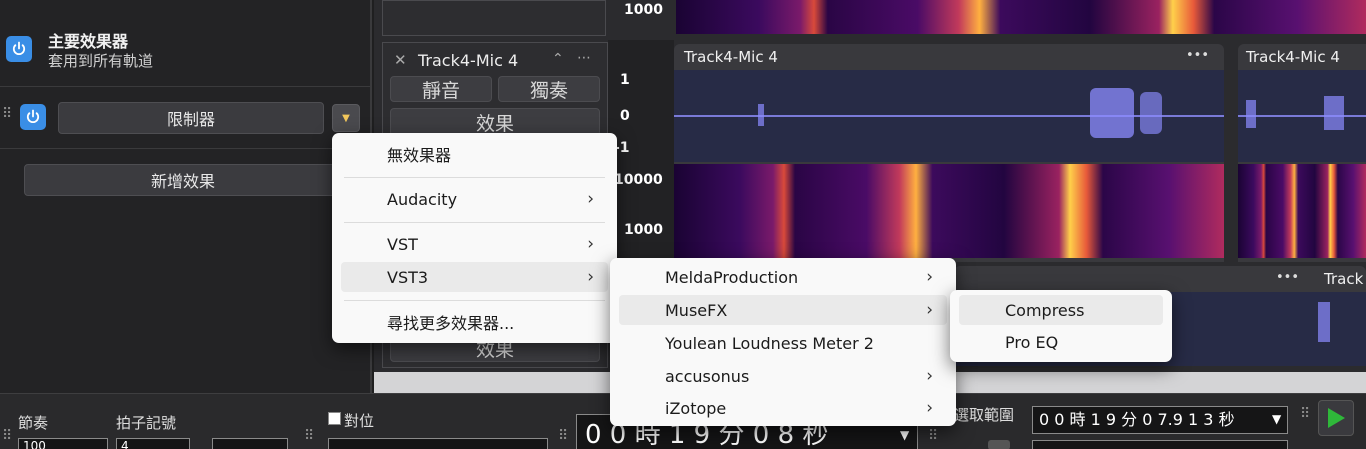 The width and height of the screenshot is (1366, 449). Describe the element at coordinates (101, 61) in the screenshot. I see `master-effects-subtitle: 套用到所有軌道` at that location.